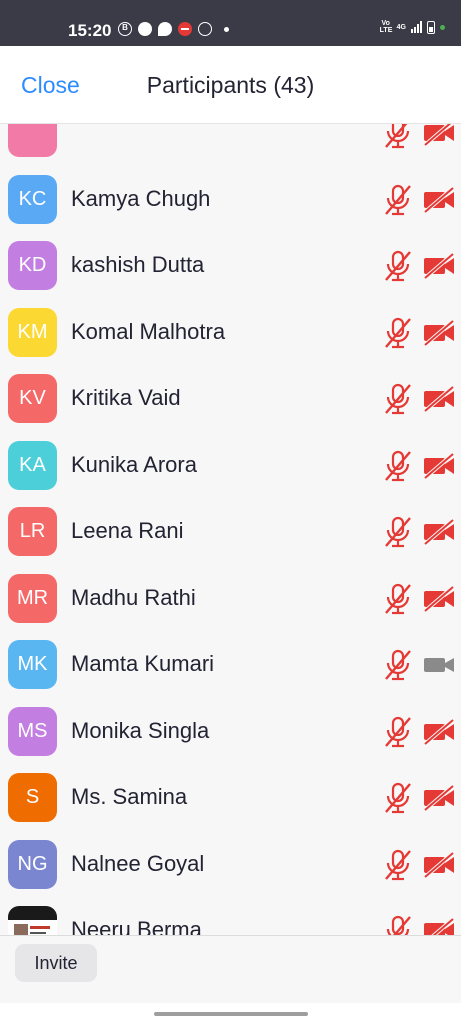 The width and height of the screenshot is (461, 1024). Describe the element at coordinates (165, 29) in the screenshot. I see `location-bolt-icon` at that location.